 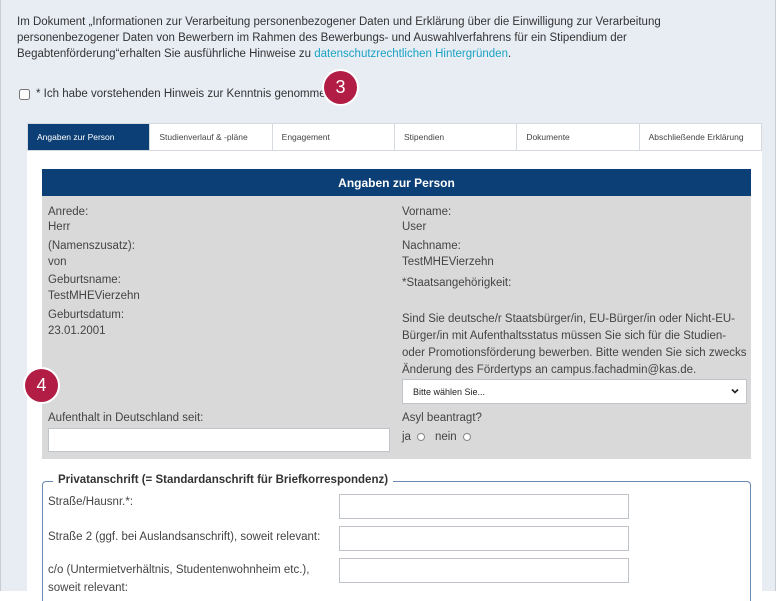 I want to click on anrede-label: Anrede:, so click(x=68, y=212).